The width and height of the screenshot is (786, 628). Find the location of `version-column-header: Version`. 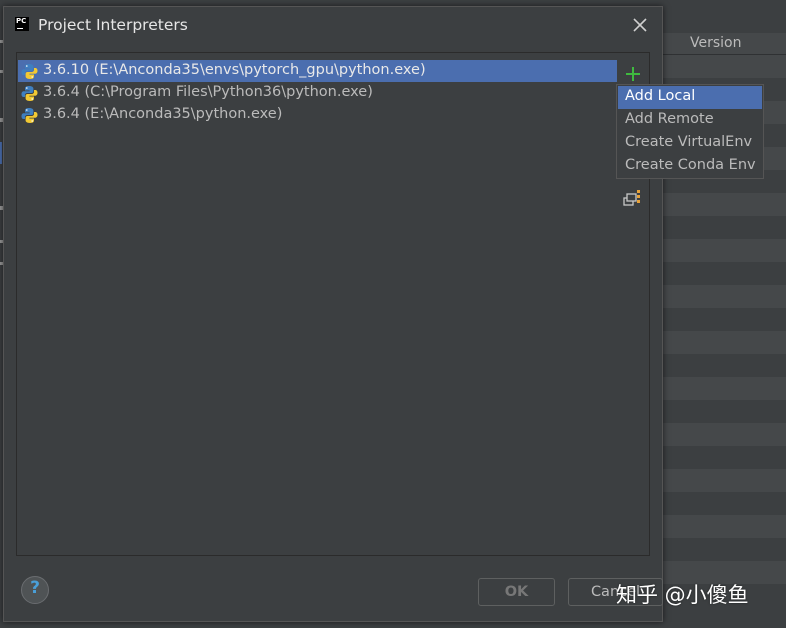

version-column-header: Version is located at coordinates (724, 44).